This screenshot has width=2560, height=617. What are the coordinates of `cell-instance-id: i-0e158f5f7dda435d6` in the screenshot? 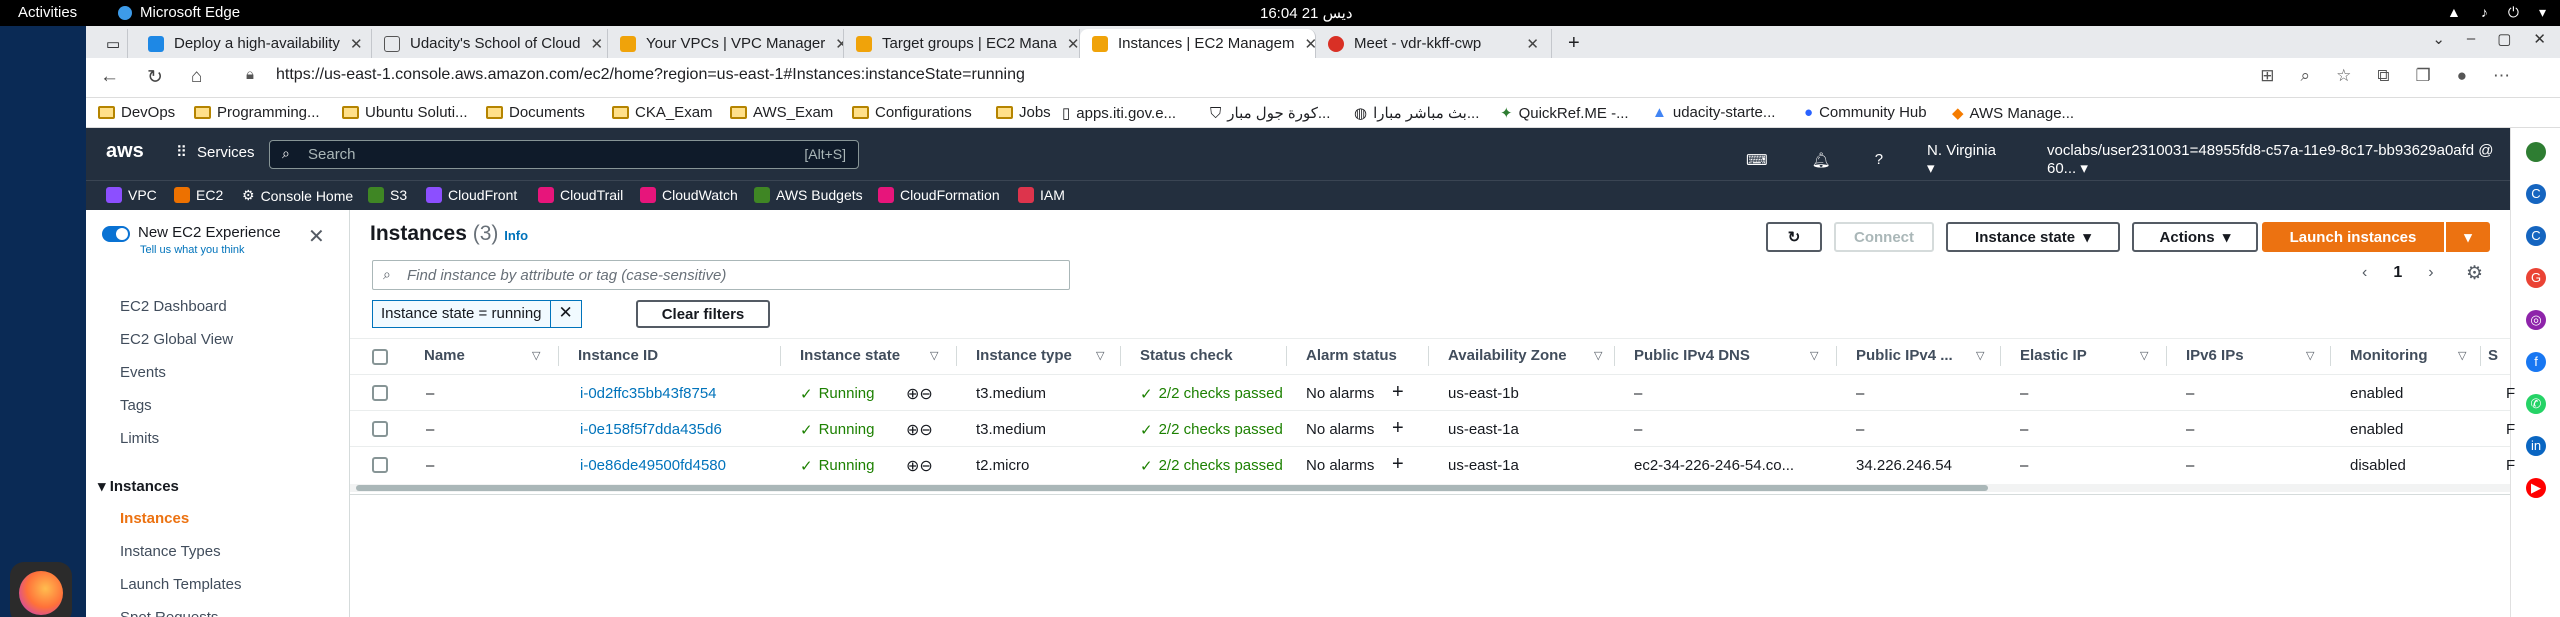 It's located at (651, 429).